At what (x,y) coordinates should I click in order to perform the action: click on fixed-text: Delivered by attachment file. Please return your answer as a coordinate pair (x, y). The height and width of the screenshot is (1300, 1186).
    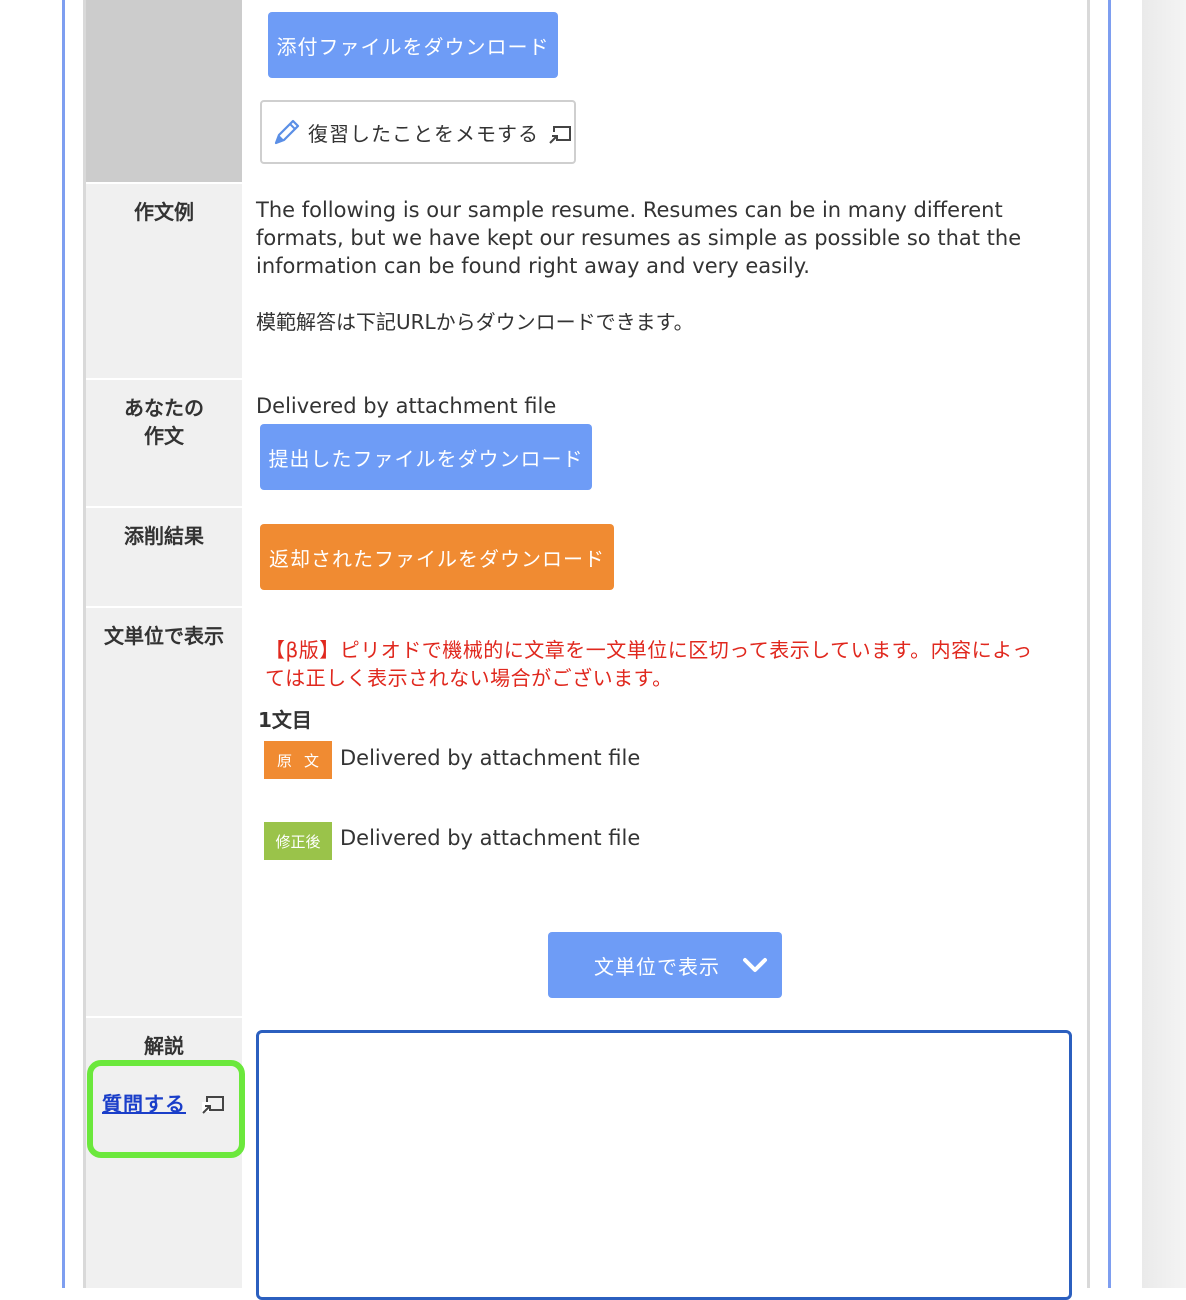
    Looking at the image, I should click on (490, 838).